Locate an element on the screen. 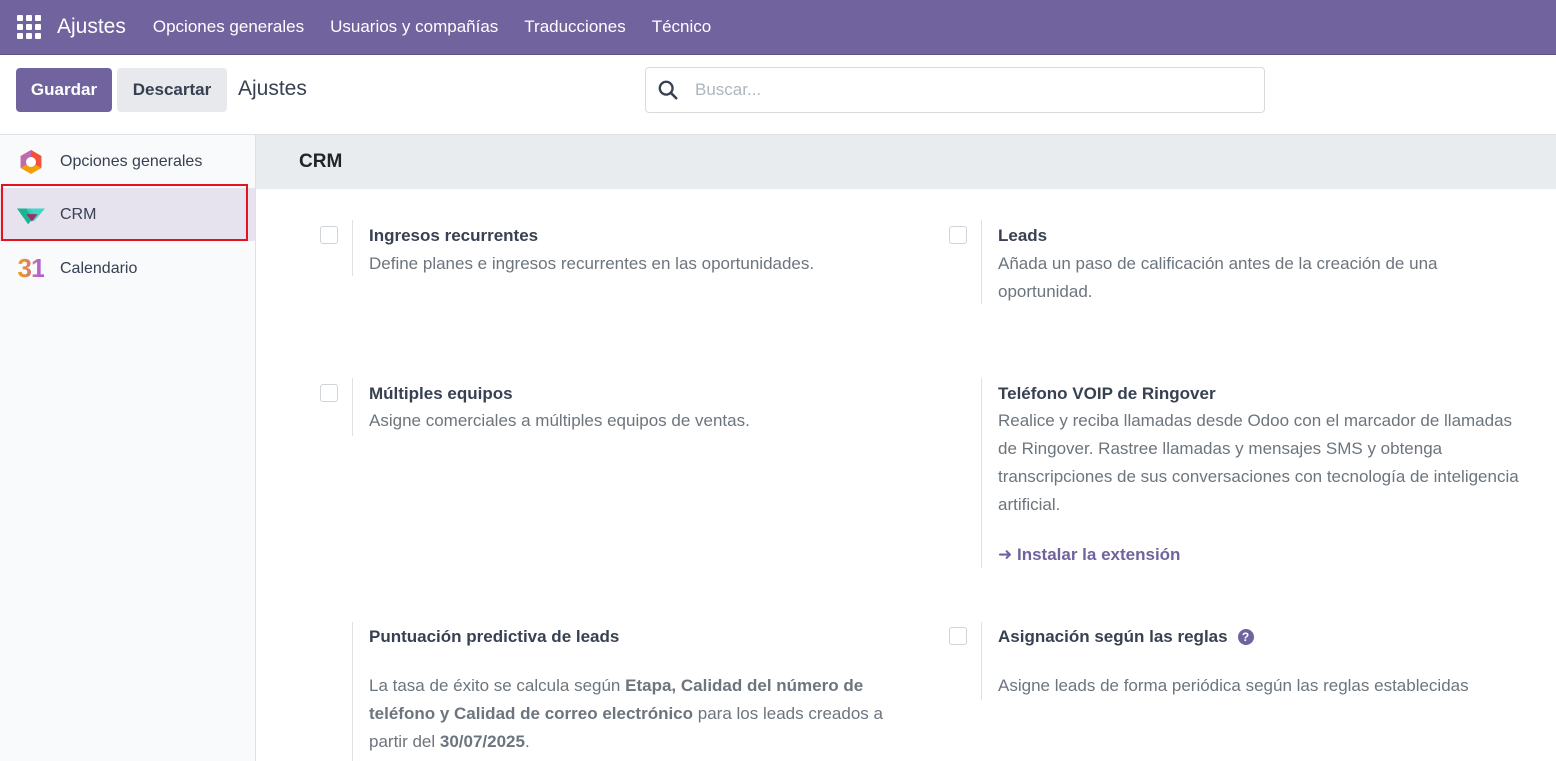  nav-users-companies: Usuarios y compañías is located at coordinates (414, 27).